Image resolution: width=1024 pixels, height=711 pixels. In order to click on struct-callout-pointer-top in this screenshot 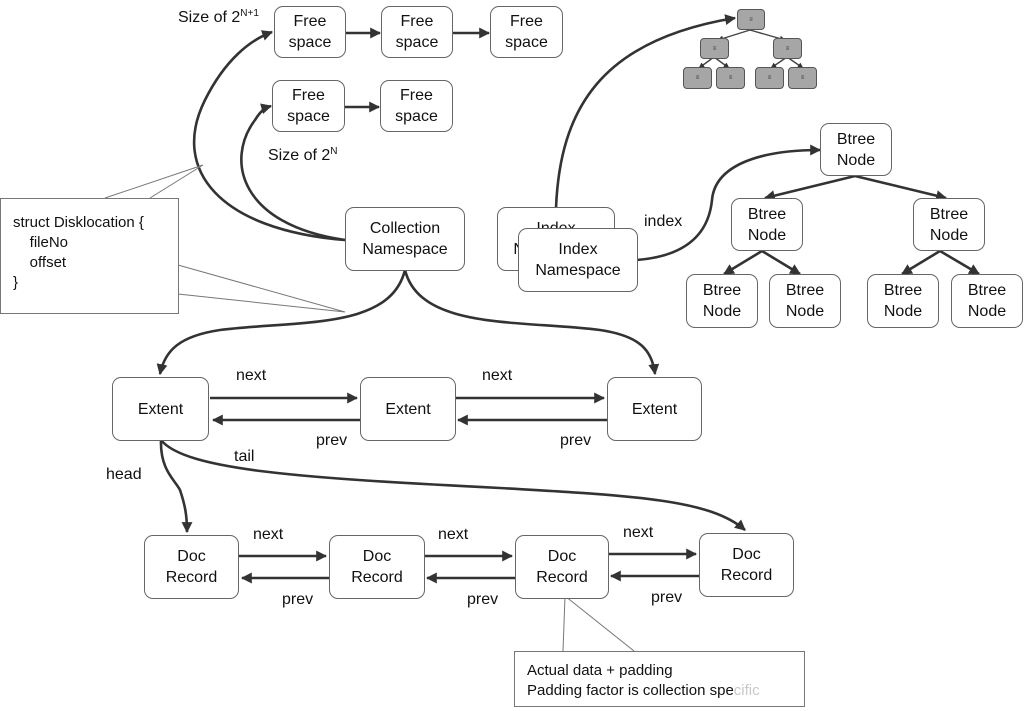, I will do `click(154, 181)`.